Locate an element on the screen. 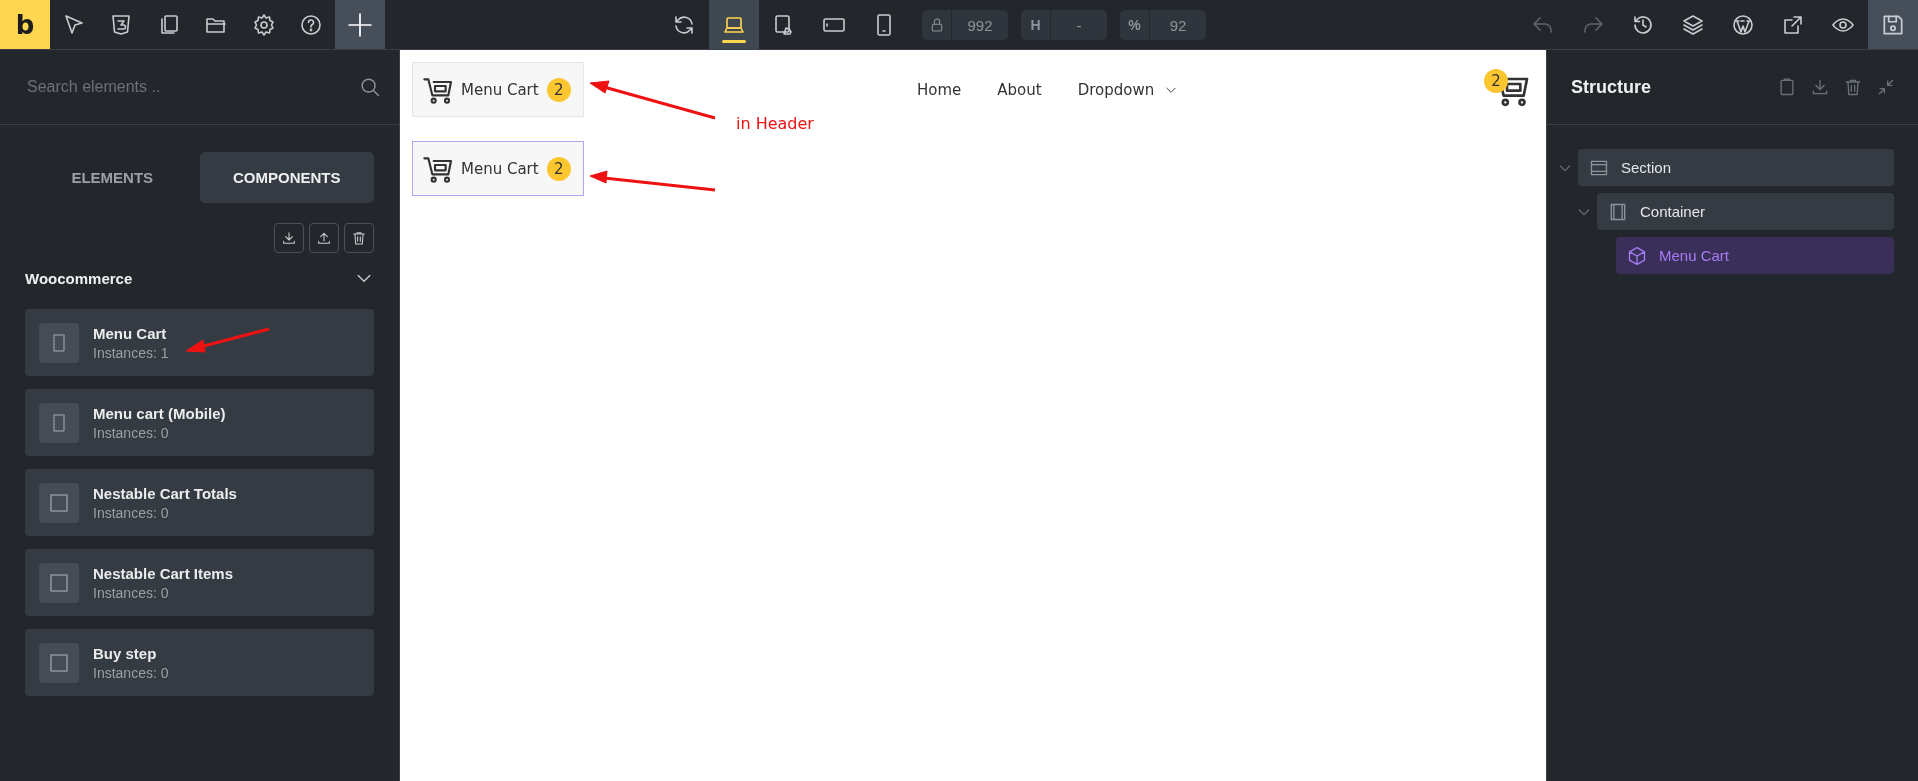 The height and width of the screenshot is (781, 1918). component-name: Nestable Cart Items is located at coordinates (163, 573).